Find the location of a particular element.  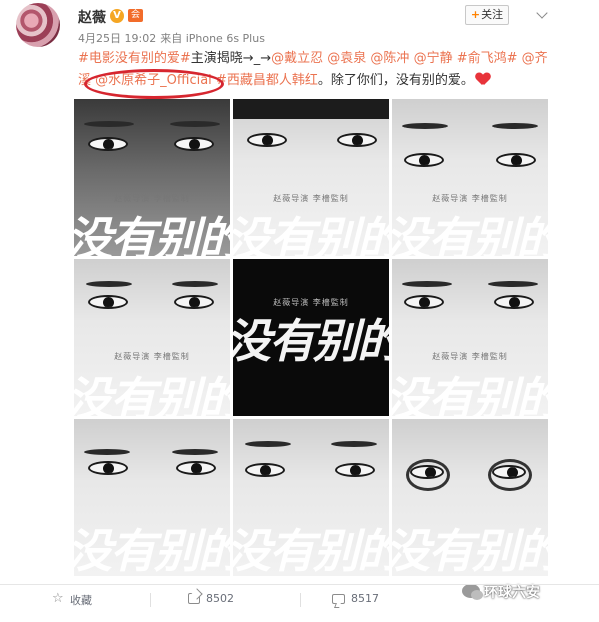

comment-button: 8517 is located at coordinates (355, 598).